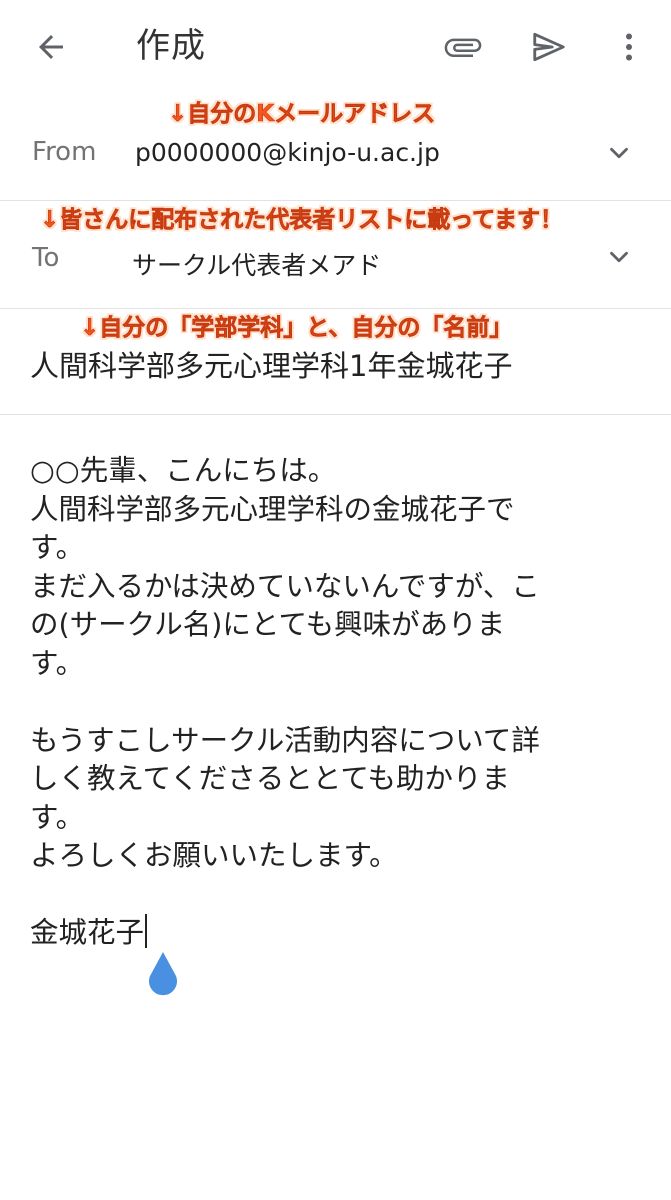 The width and height of the screenshot is (671, 1200). I want to click on send-button, so click(549, 47).